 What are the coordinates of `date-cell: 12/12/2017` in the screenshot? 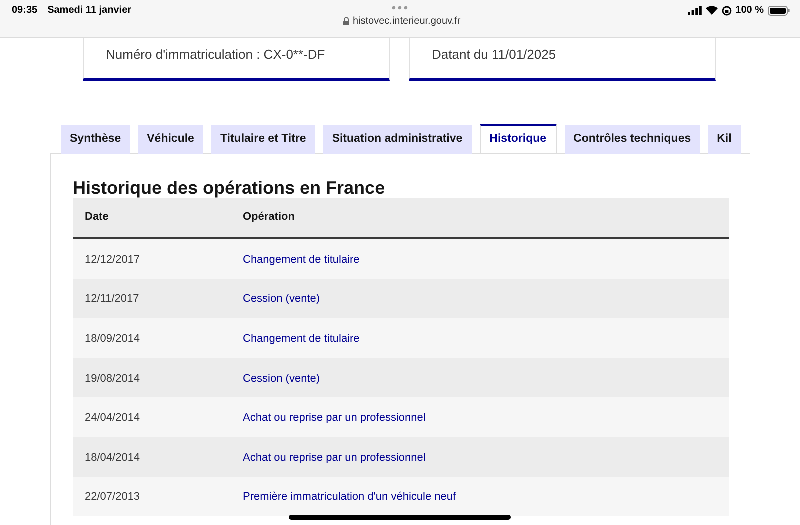 It's located at (112, 260).